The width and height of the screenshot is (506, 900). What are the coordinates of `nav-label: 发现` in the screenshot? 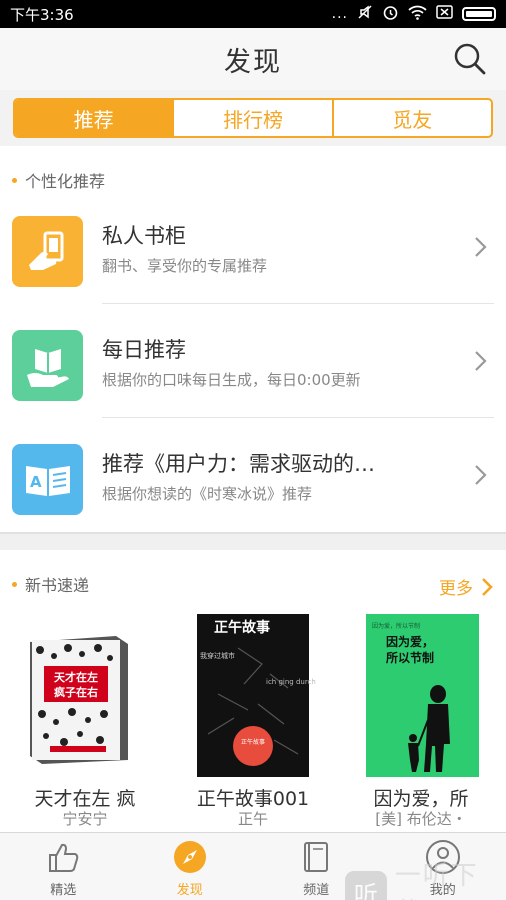 It's located at (189, 890).